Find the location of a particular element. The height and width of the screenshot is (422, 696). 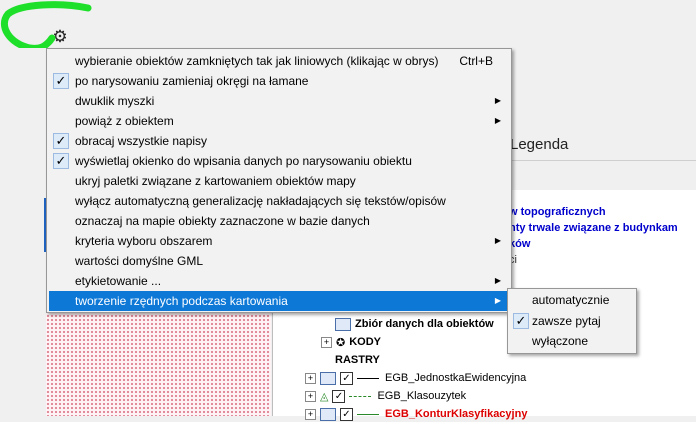

layer-icon: ◬ is located at coordinates (324, 396).